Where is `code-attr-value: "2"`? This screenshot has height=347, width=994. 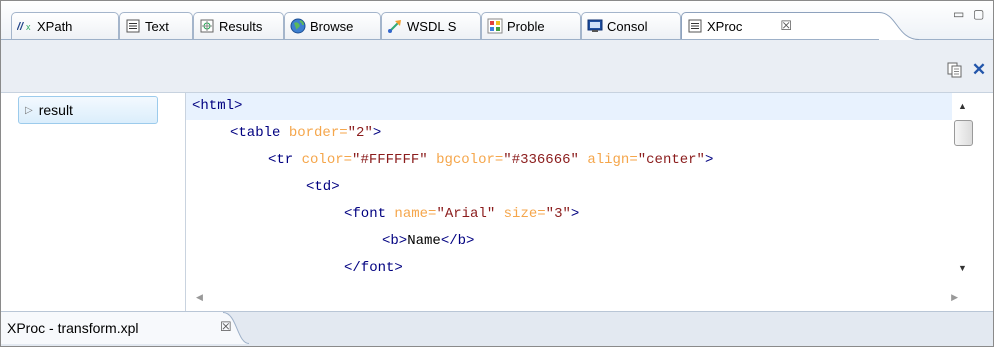 code-attr-value: "2" is located at coordinates (360, 133).